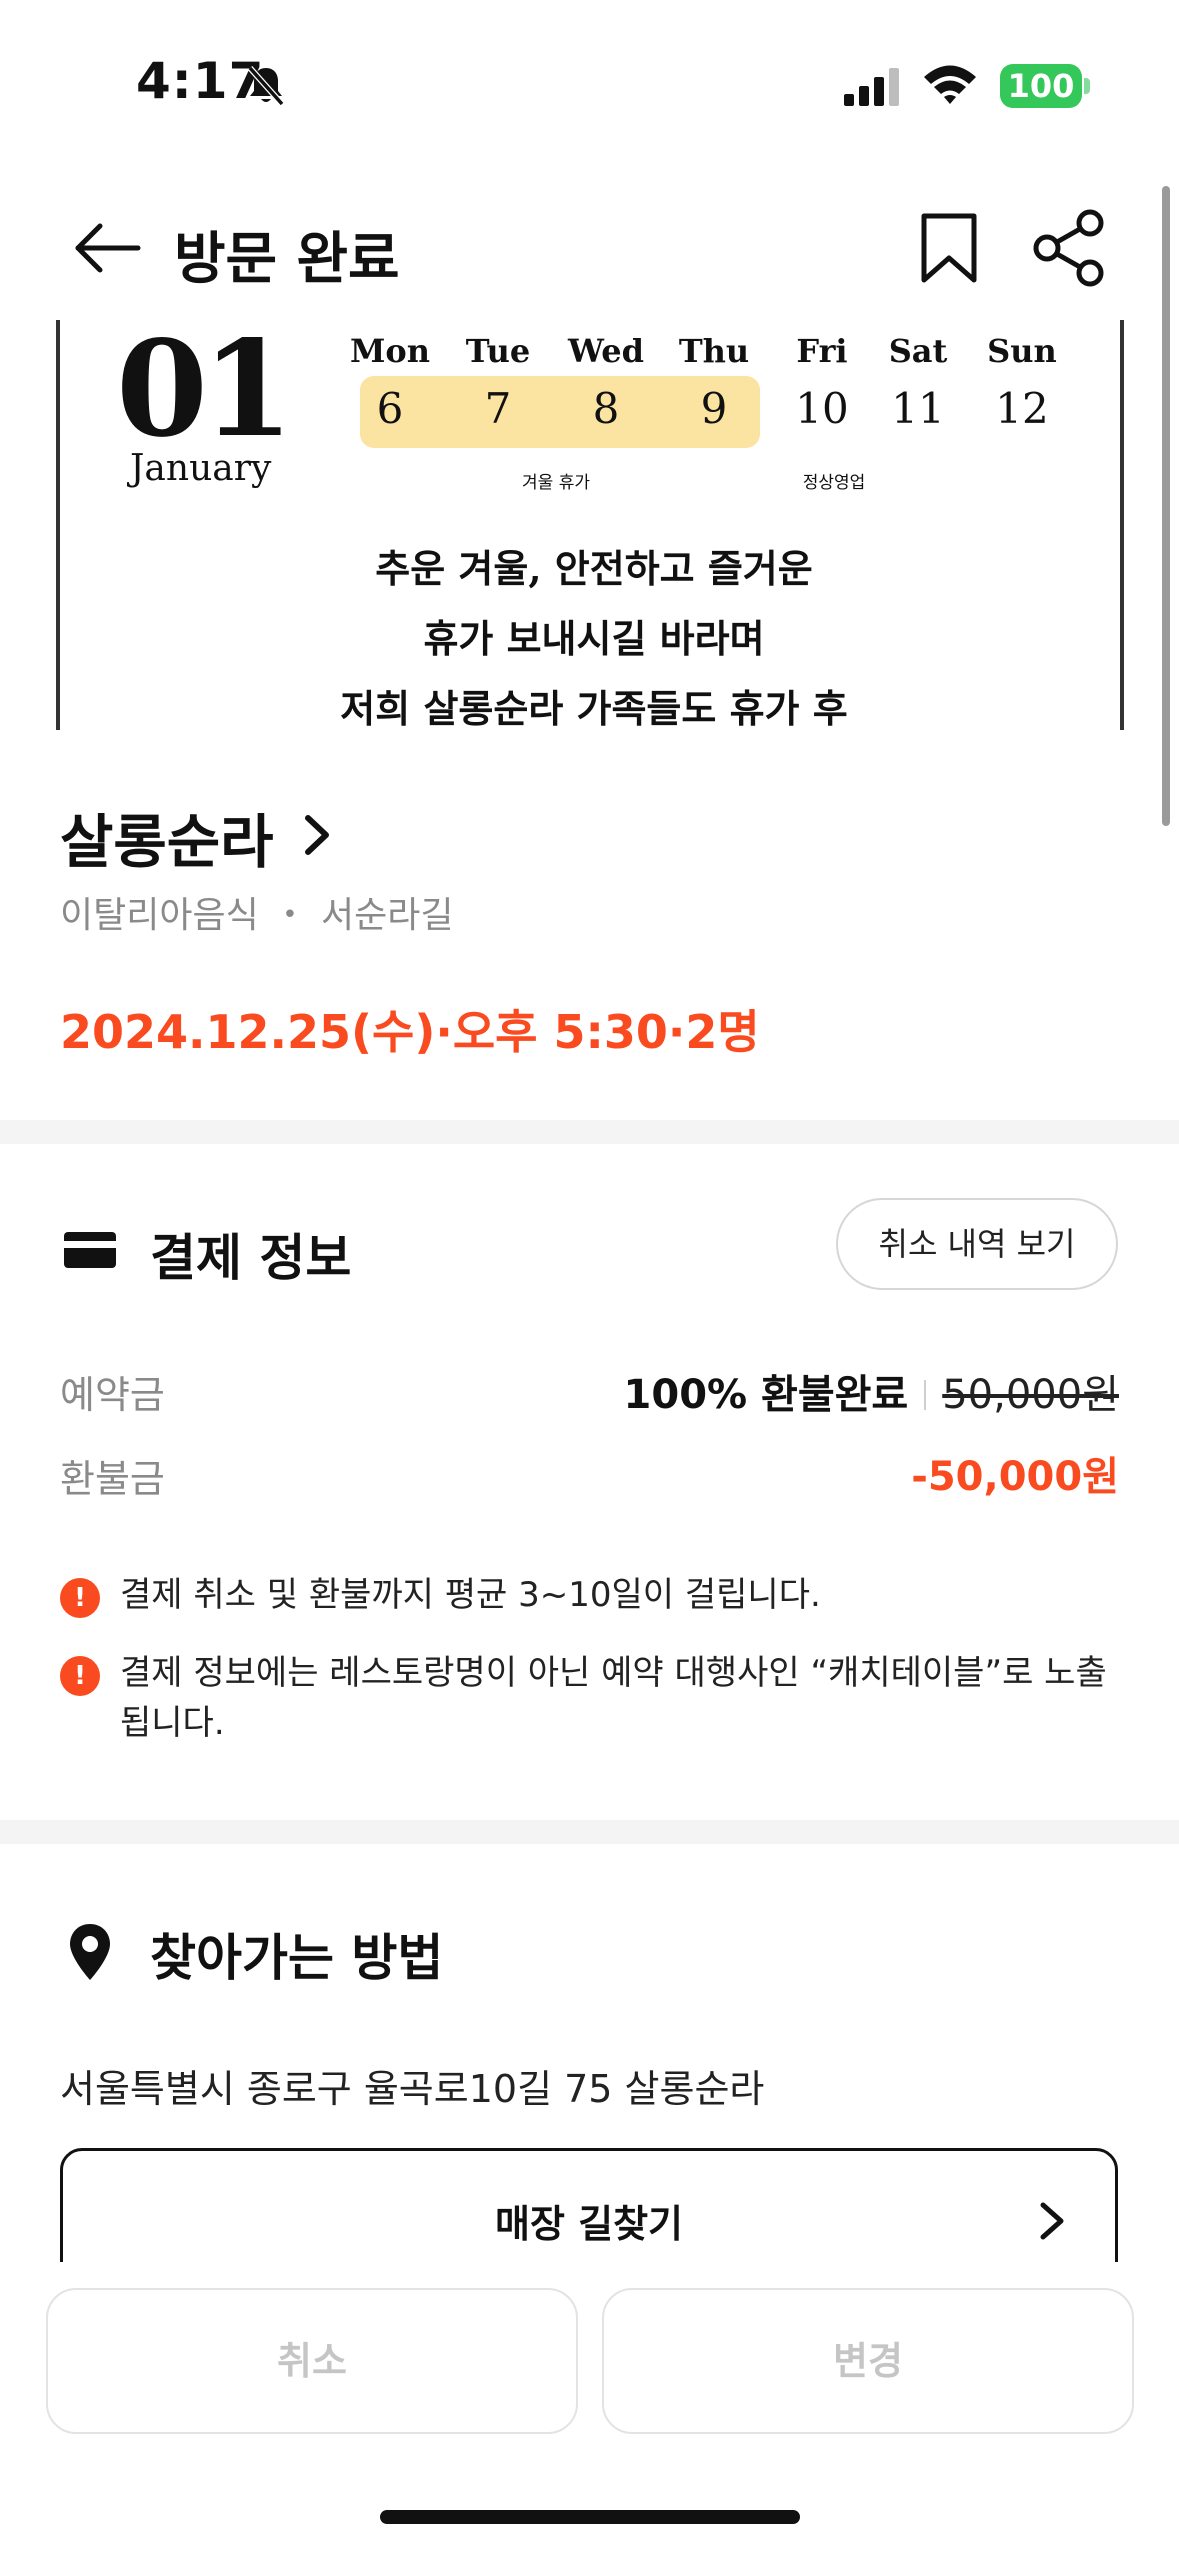  Describe the element at coordinates (949, 248) in the screenshot. I see `bookmark-icon` at that location.